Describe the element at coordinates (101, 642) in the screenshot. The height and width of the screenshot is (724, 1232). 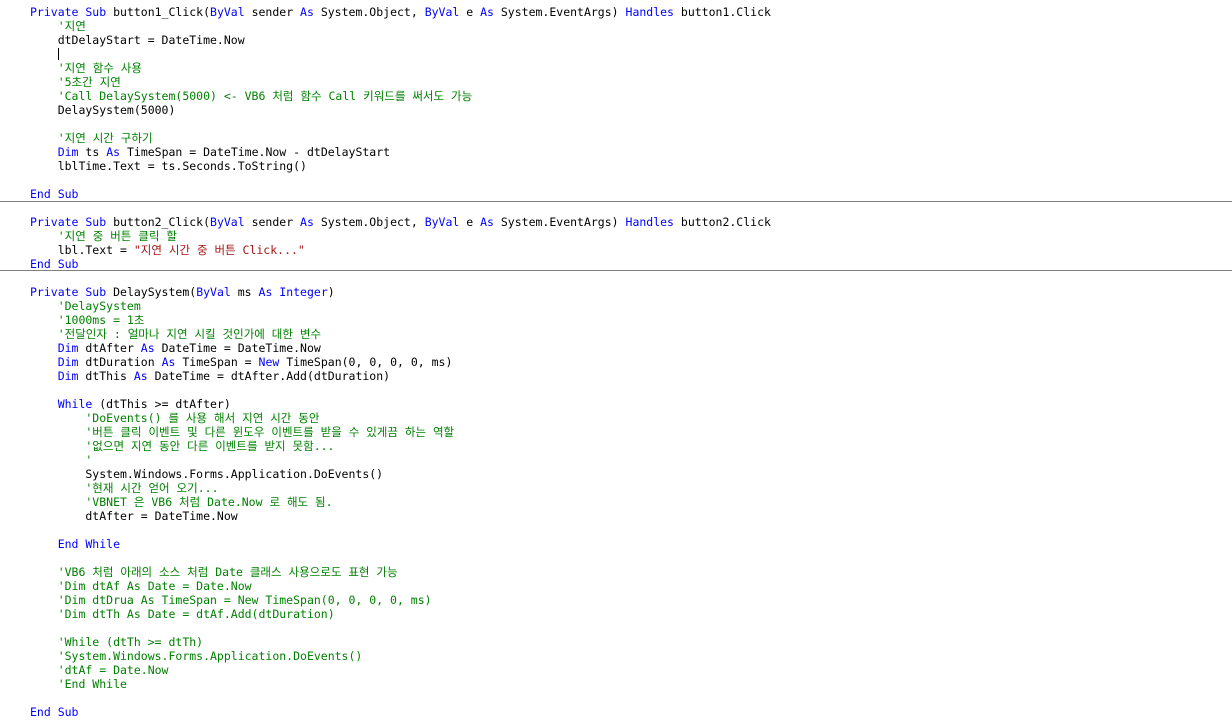
I see `code-line: 'While (dtTh >= dtTh)` at that location.